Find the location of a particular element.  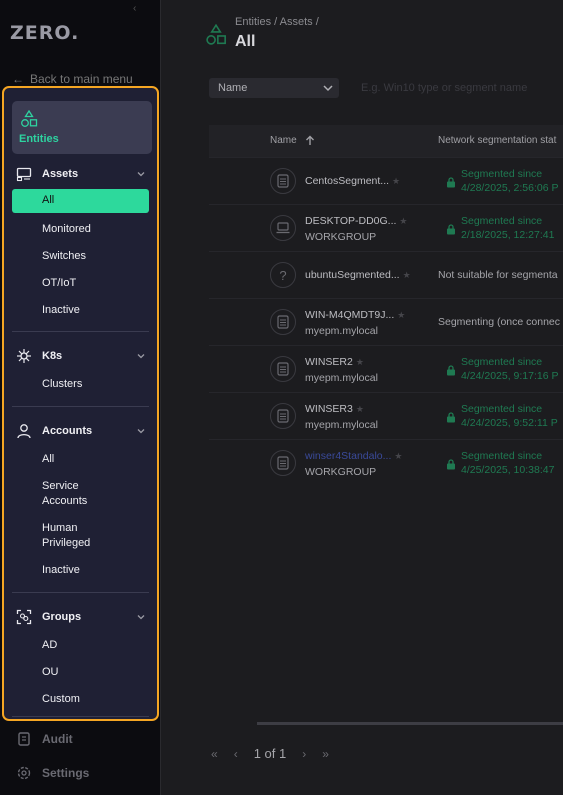

asset-name: DESKTOP-DD0G... ★ is located at coordinates (356, 221).